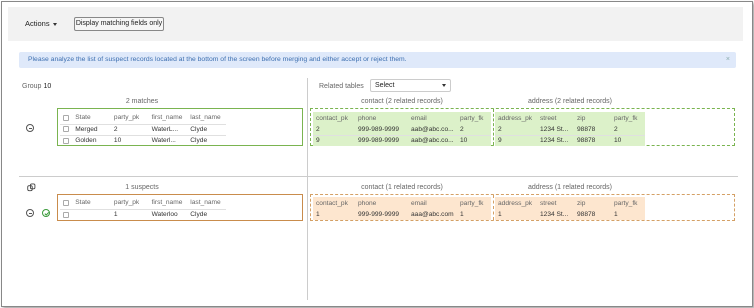 The image size is (754, 308). What do you see at coordinates (375, 24) in the screenshot?
I see `toolbar: Actions Display matching fields only` at bounding box center [375, 24].